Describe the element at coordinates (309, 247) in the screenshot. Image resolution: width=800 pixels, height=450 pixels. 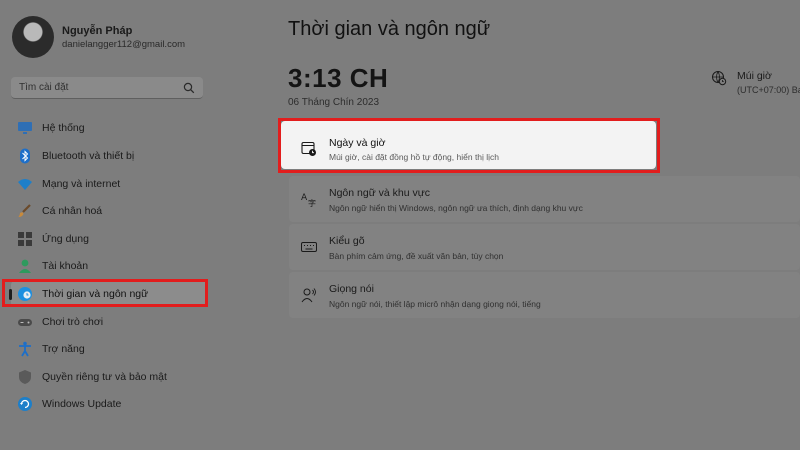
I see `keyboard-icon` at that location.